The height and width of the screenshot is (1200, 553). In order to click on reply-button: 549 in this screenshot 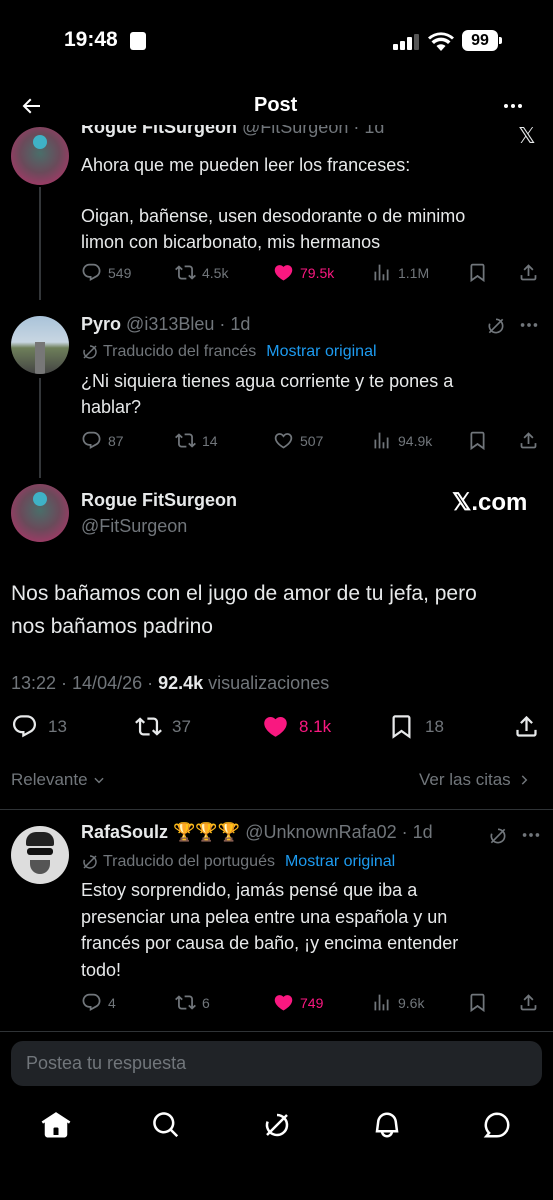, I will do `click(106, 272)`.